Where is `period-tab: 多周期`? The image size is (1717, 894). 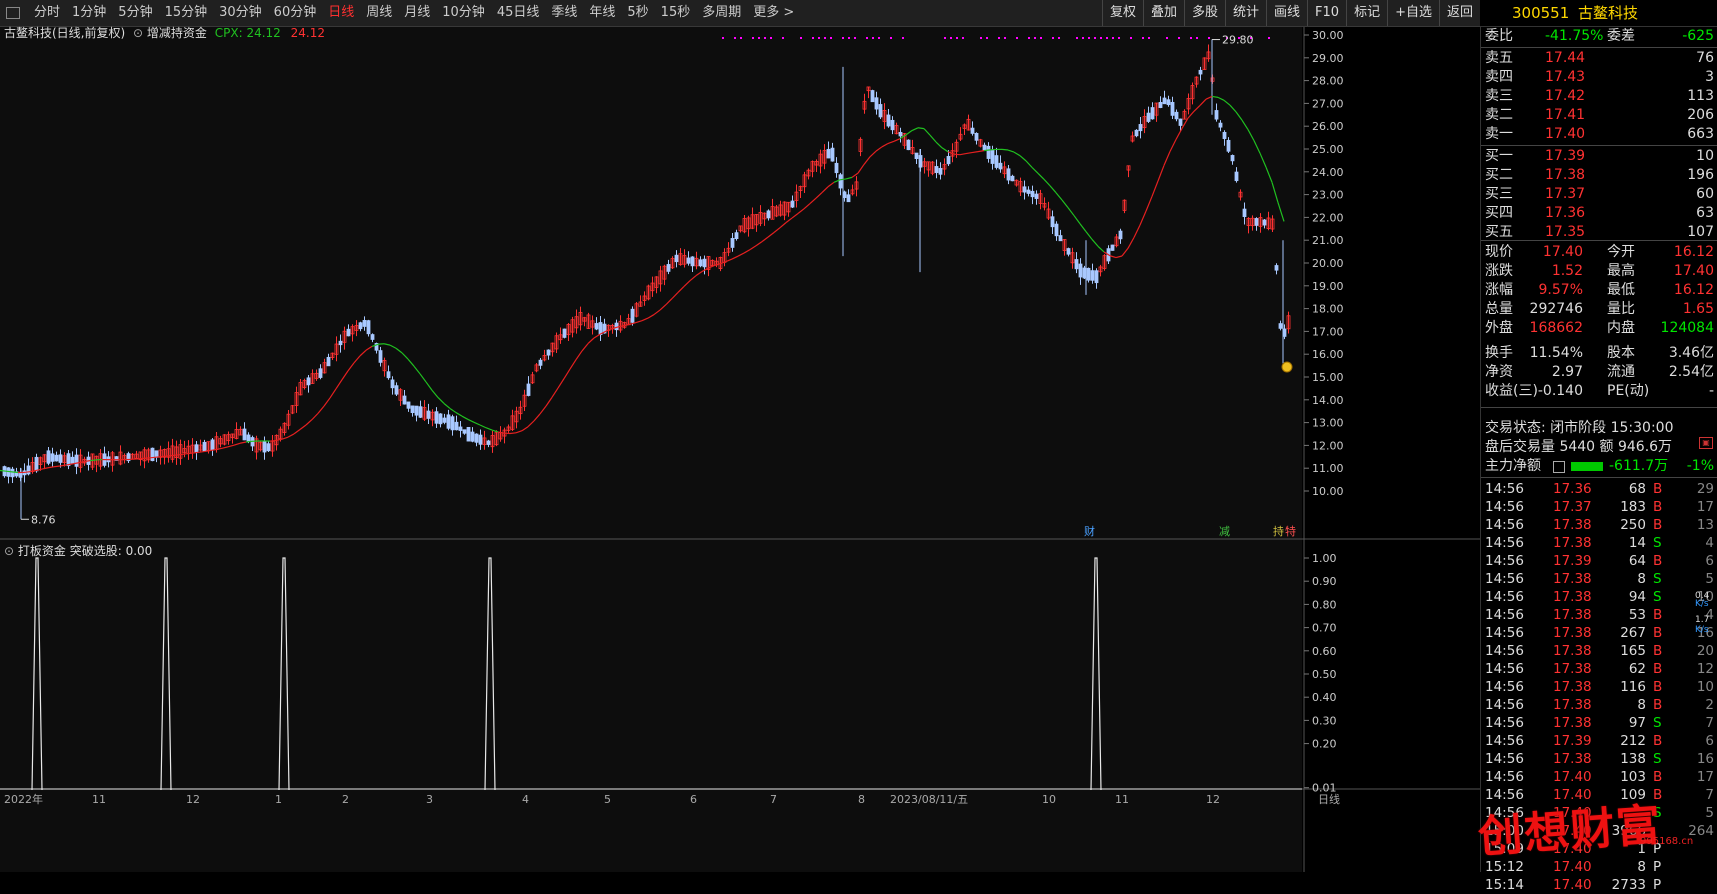 period-tab: 多周期 is located at coordinates (721, 13).